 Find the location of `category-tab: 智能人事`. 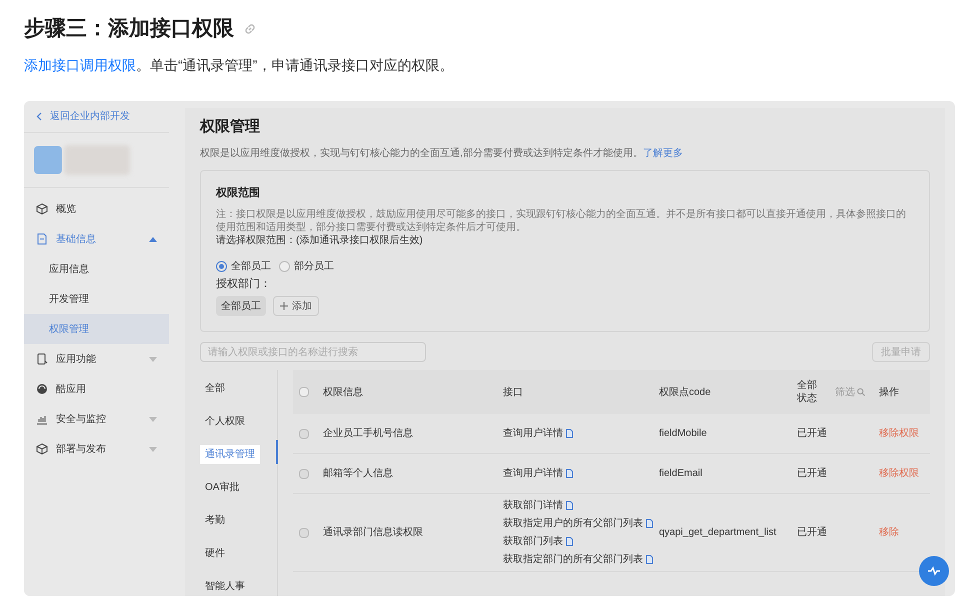

category-tab: 智能人事 is located at coordinates (225, 586).